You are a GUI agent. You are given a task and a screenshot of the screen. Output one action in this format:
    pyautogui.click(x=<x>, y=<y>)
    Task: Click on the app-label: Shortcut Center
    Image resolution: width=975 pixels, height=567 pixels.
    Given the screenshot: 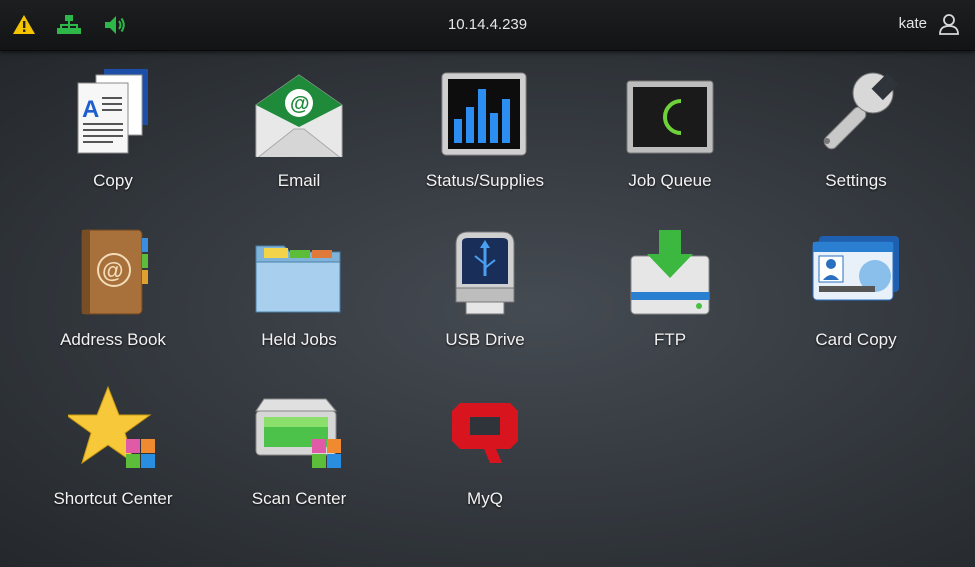 What is the action you would take?
    pyautogui.click(x=113, y=498)
    